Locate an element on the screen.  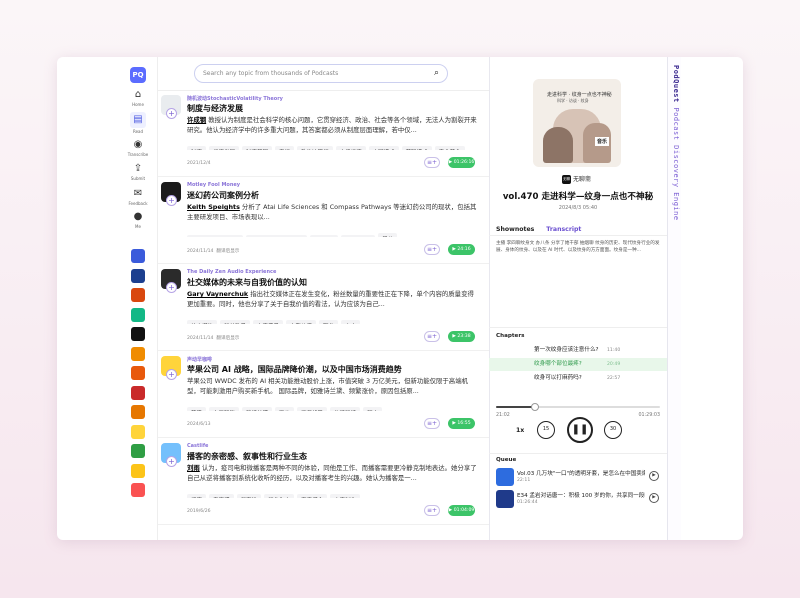
play-episode-button: ▶ 24:16 is located at coordinates (461, 249).